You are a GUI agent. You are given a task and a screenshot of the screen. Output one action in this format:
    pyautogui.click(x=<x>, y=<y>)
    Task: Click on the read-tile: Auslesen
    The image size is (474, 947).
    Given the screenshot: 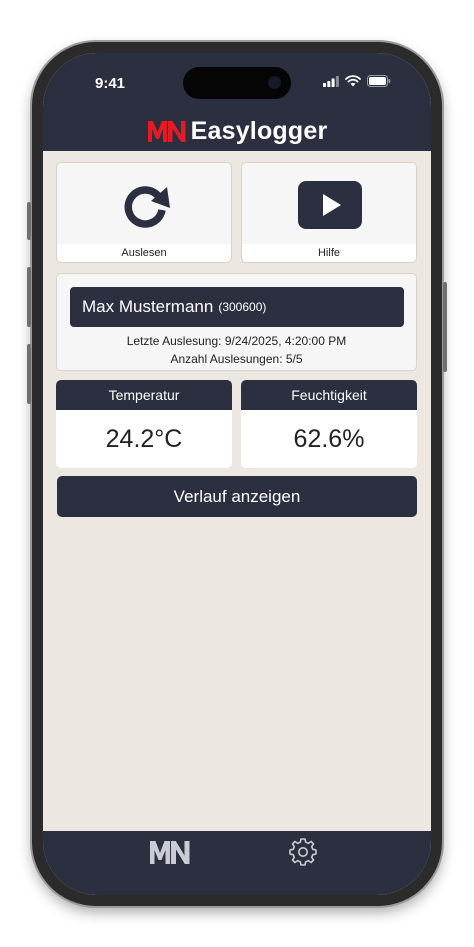 What is the action you would take?
    pyautogui.click(x=144, y=212)
    